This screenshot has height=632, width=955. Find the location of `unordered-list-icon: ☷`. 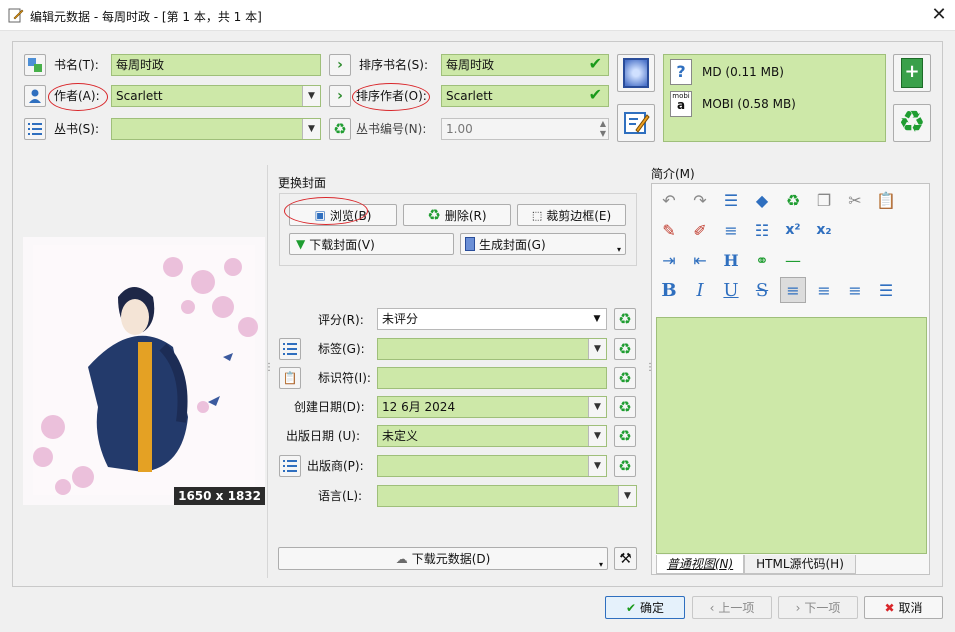

unordered-list-icon: ☷ is located at coordinates (762, 230).